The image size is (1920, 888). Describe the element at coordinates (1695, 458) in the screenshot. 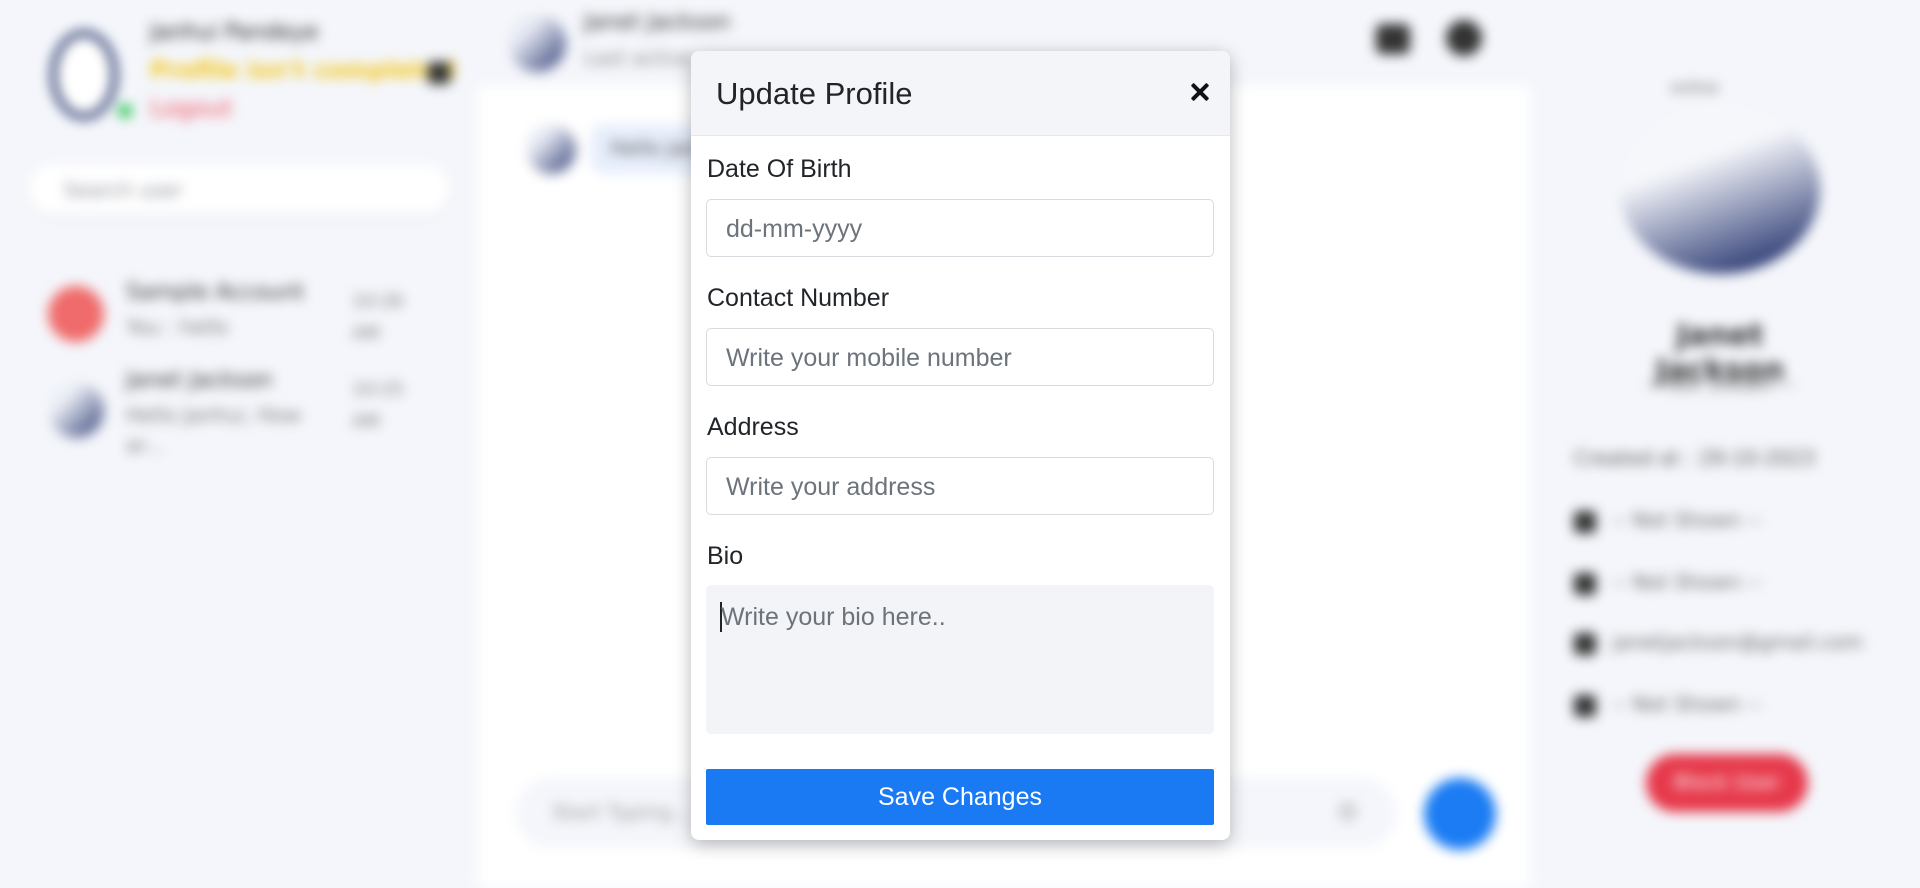

I see `profile-created-date: Created at : 29-10-2023` at that location.